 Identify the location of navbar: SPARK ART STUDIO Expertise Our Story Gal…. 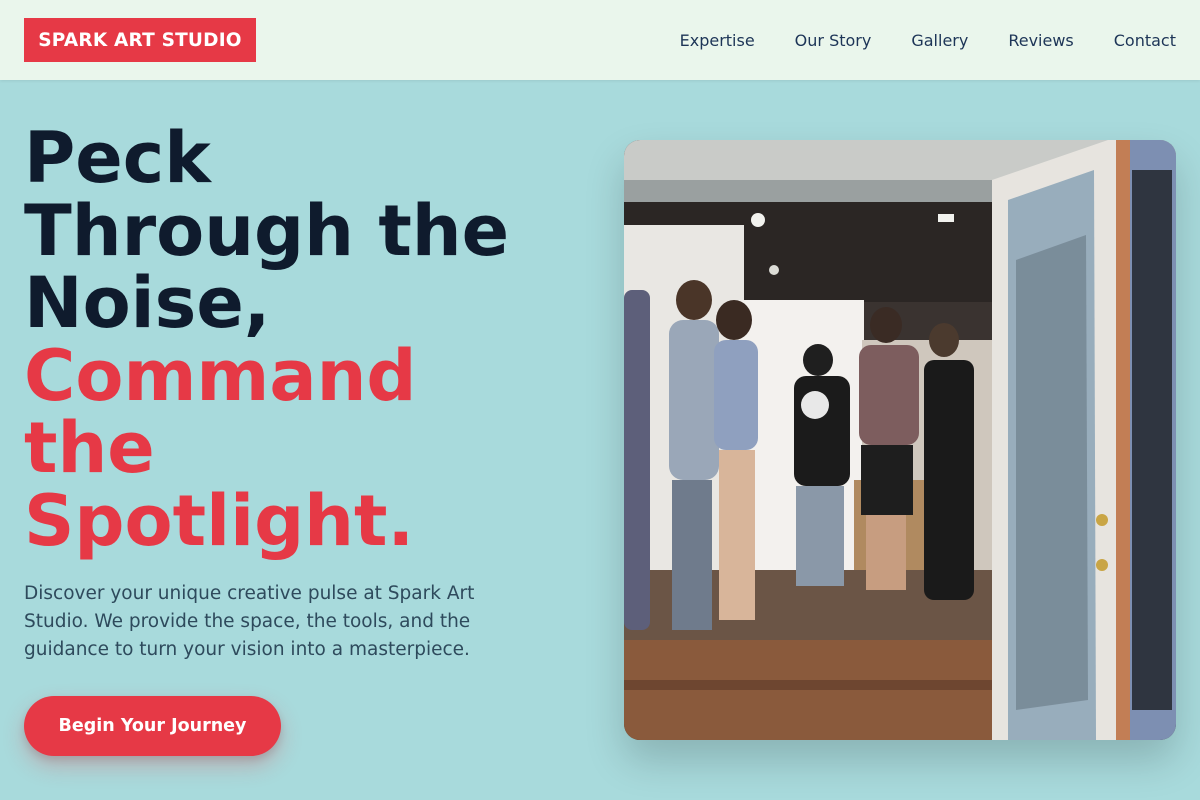
(600, 40).